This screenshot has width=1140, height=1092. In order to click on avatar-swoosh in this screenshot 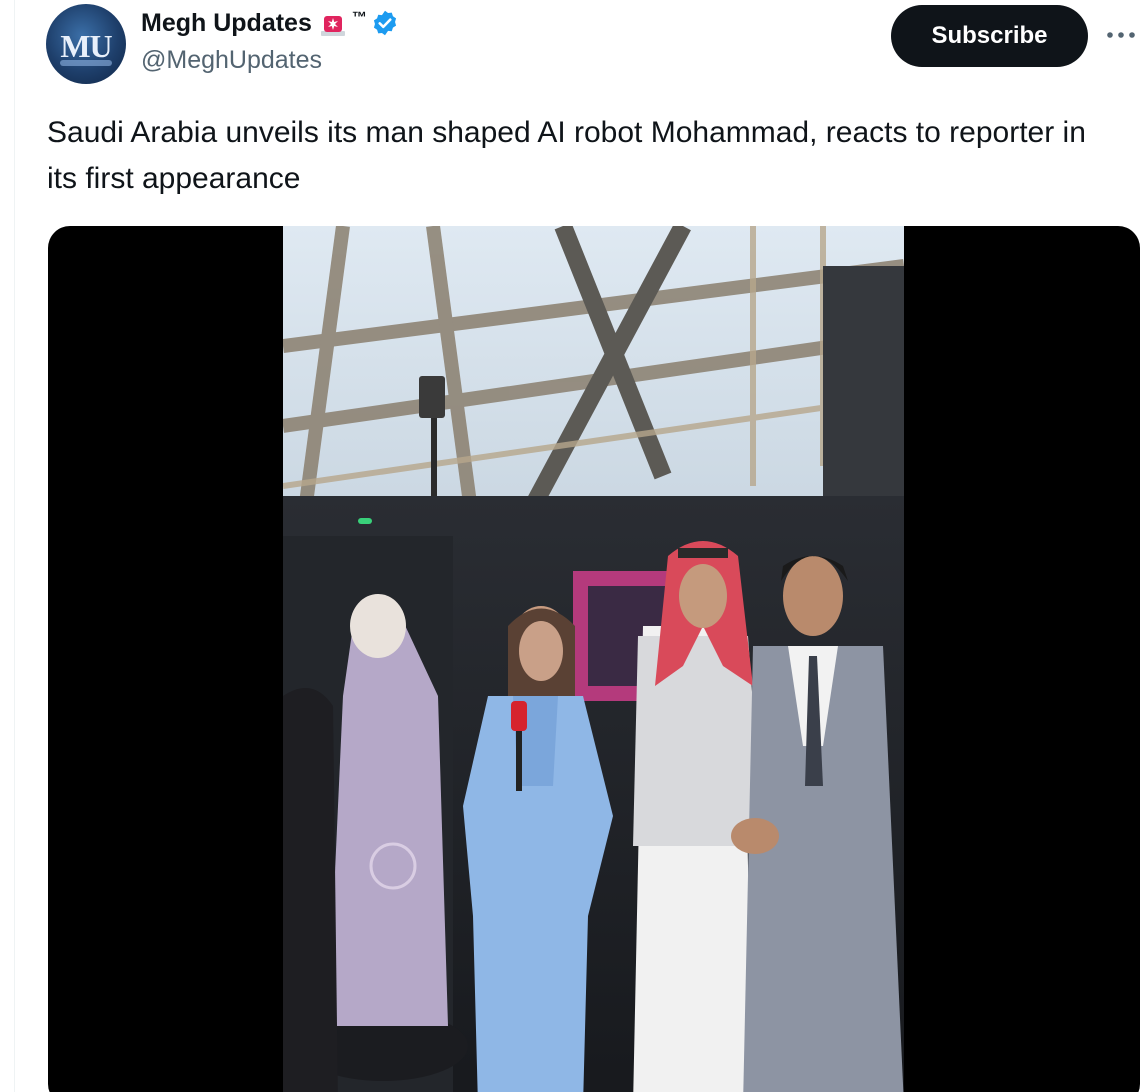, I will do `click(86, 63)`.